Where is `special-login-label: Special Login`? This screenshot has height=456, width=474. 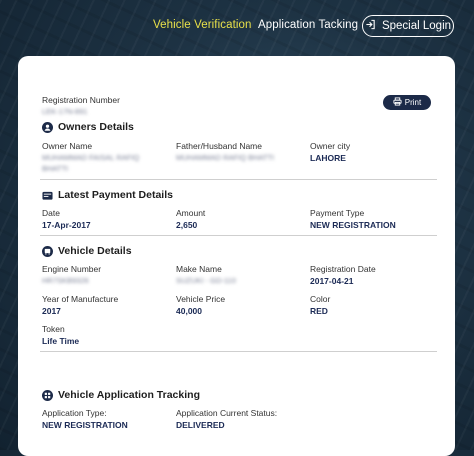 special-login-label: Special Login is located at coordinates (416, 26).